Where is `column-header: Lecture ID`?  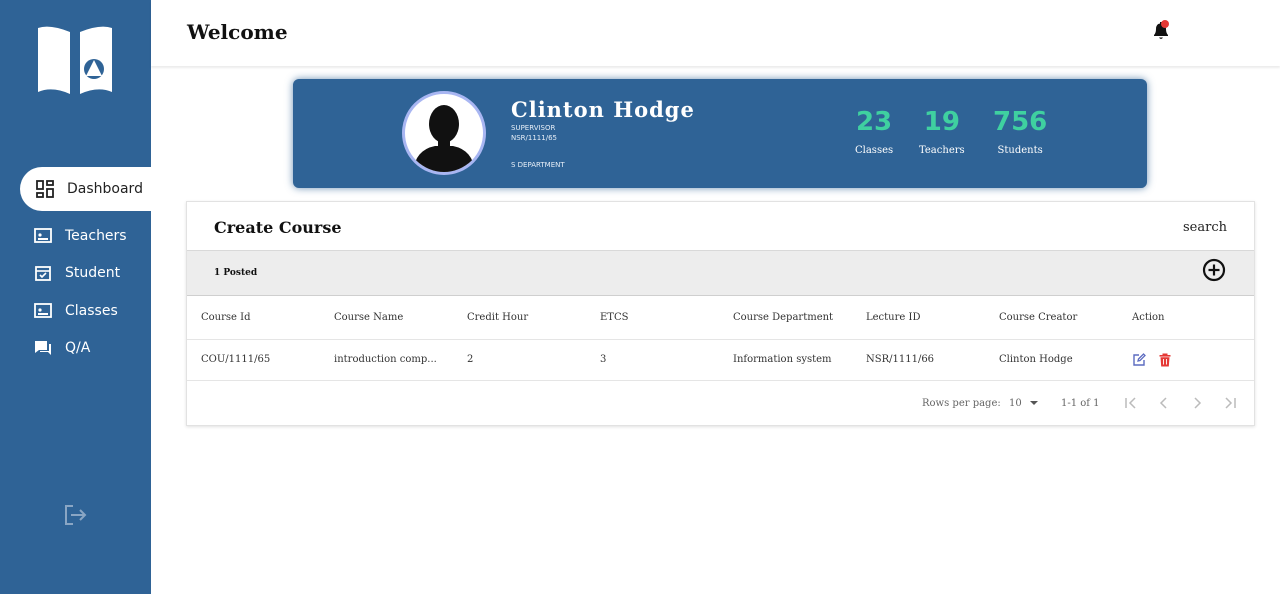 column-header: Lecture ID is located at coordinates (918, 318).